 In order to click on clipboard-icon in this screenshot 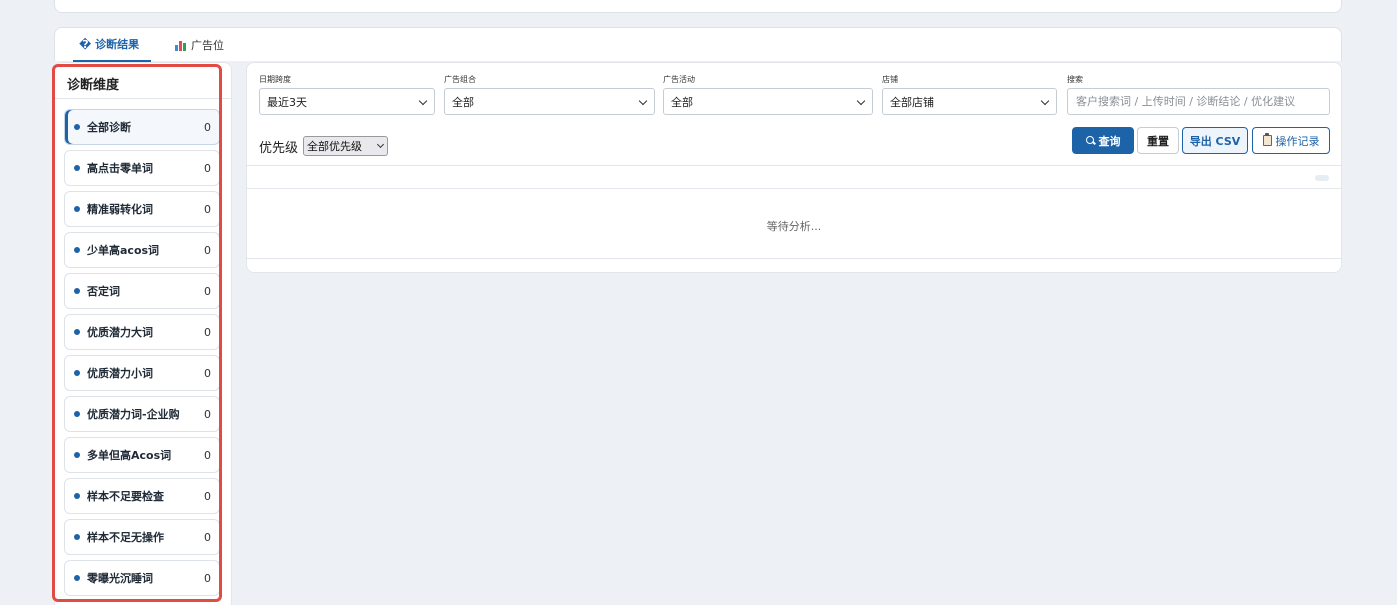, I will do `click(1267, 139)`.